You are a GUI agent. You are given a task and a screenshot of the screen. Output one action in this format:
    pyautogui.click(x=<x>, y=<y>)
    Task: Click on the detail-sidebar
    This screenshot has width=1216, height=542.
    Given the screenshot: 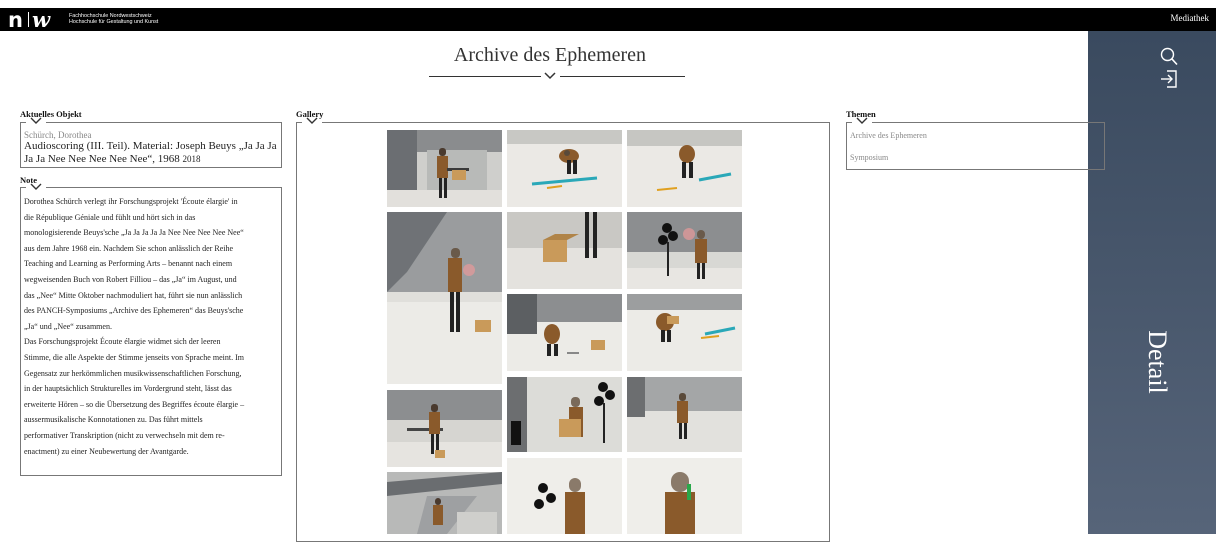 What is the action you would take?
    pyautogui.click(x=1152, y=282)
    